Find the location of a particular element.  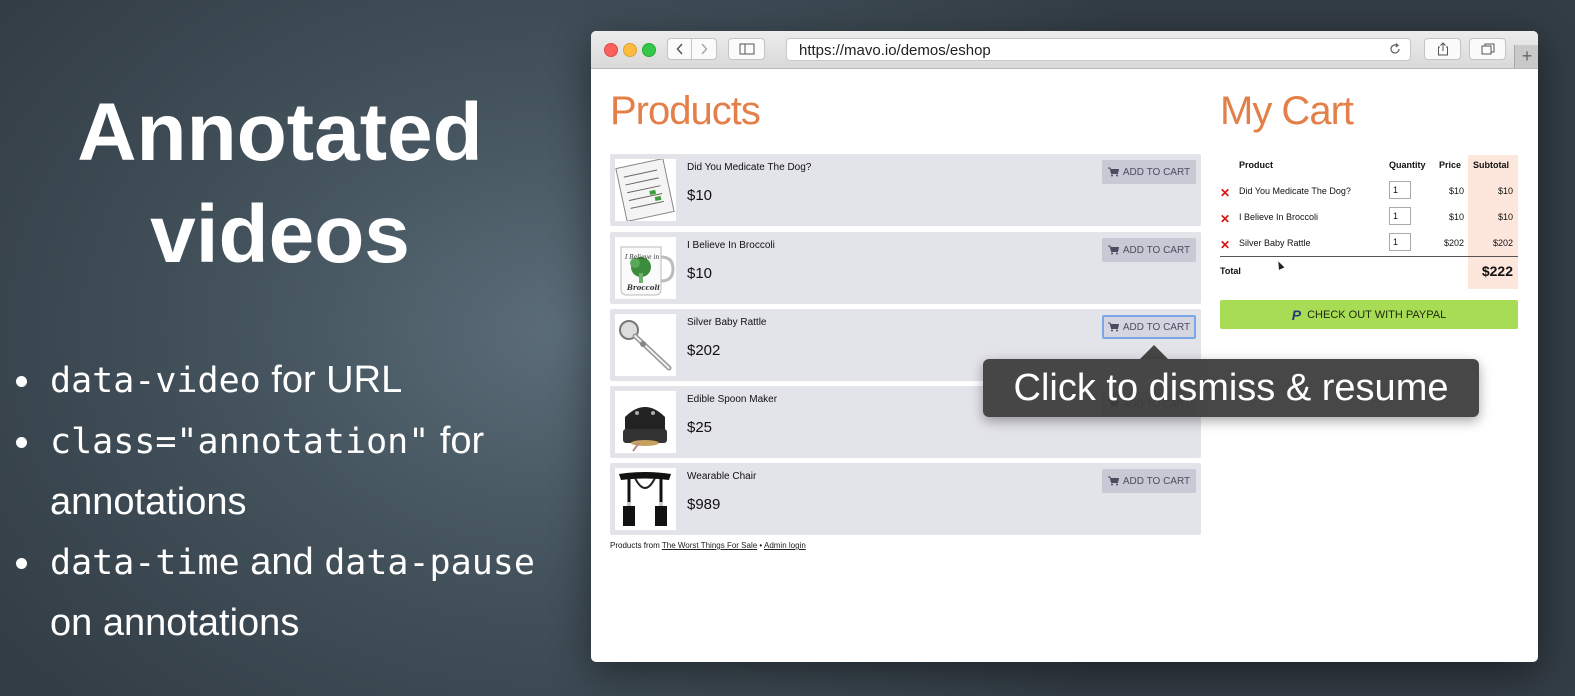

share-button is located at coordinates (1442, 49).